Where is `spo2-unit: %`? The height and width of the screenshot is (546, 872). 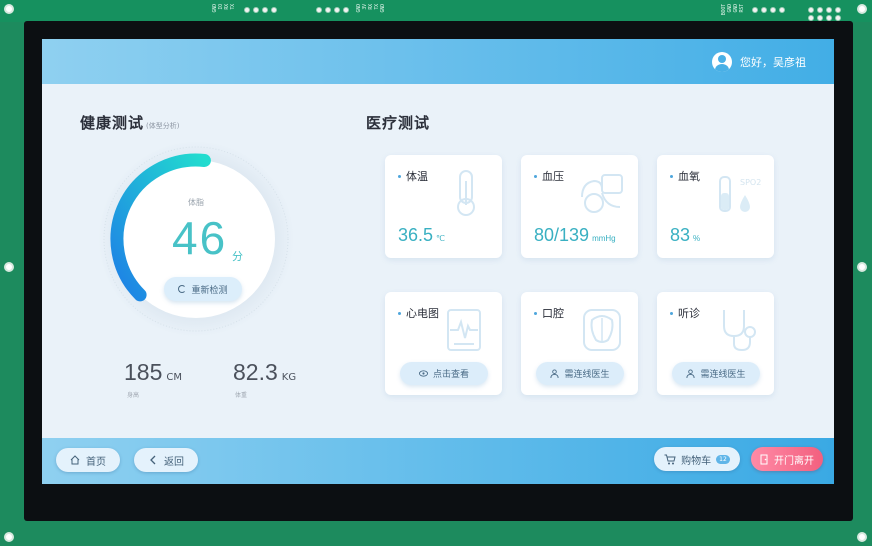
spo2-unit: % is located at coordinates (697, 238).